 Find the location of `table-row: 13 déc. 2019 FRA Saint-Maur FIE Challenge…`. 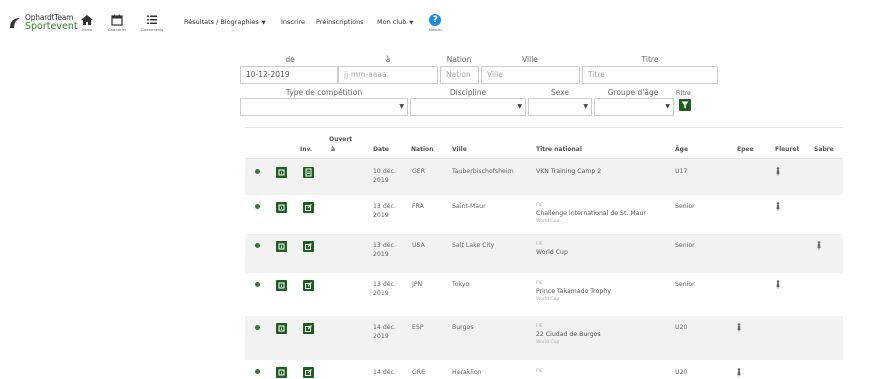

table-row: 13 déc. 2019 FRA Saint-Maur FIE Challenge… is located at coordinates (544, 214).